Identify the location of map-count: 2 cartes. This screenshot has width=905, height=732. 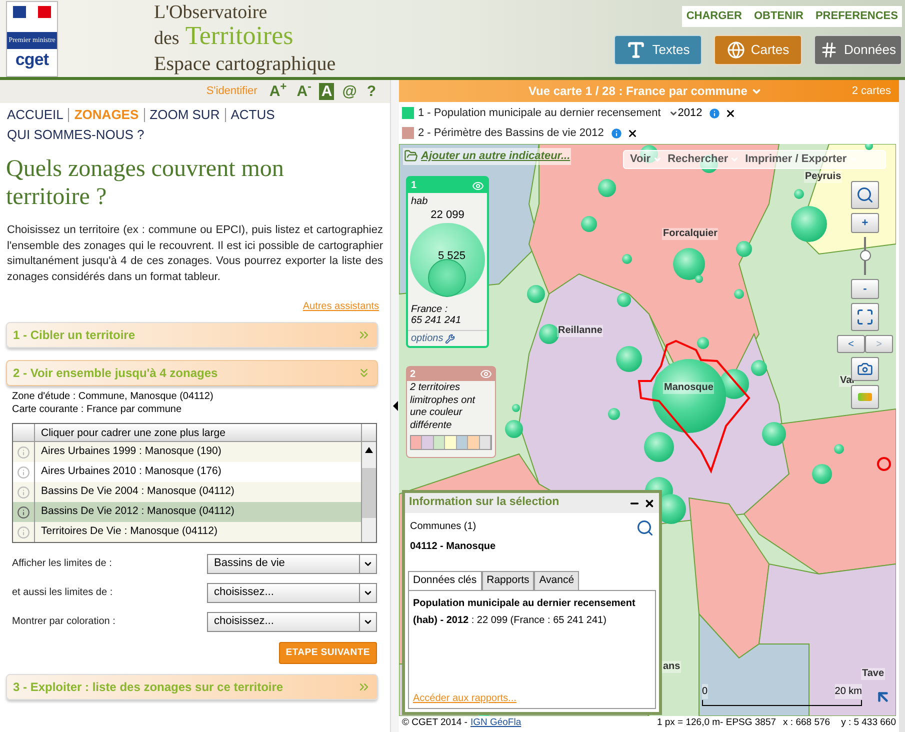
(872, 91).